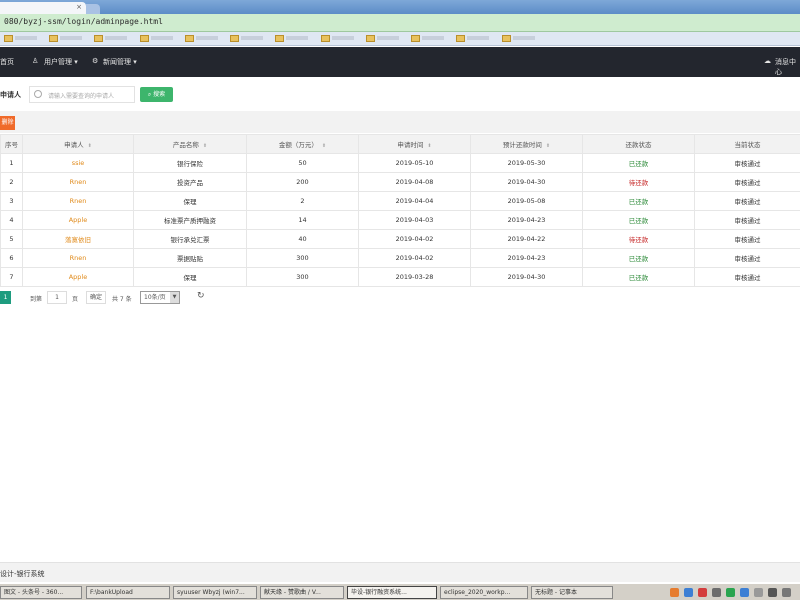 The image size is (800, 600). Describe the element at coordinates (93, 9) in the screenshot. I see `new-tab-button` at that location.